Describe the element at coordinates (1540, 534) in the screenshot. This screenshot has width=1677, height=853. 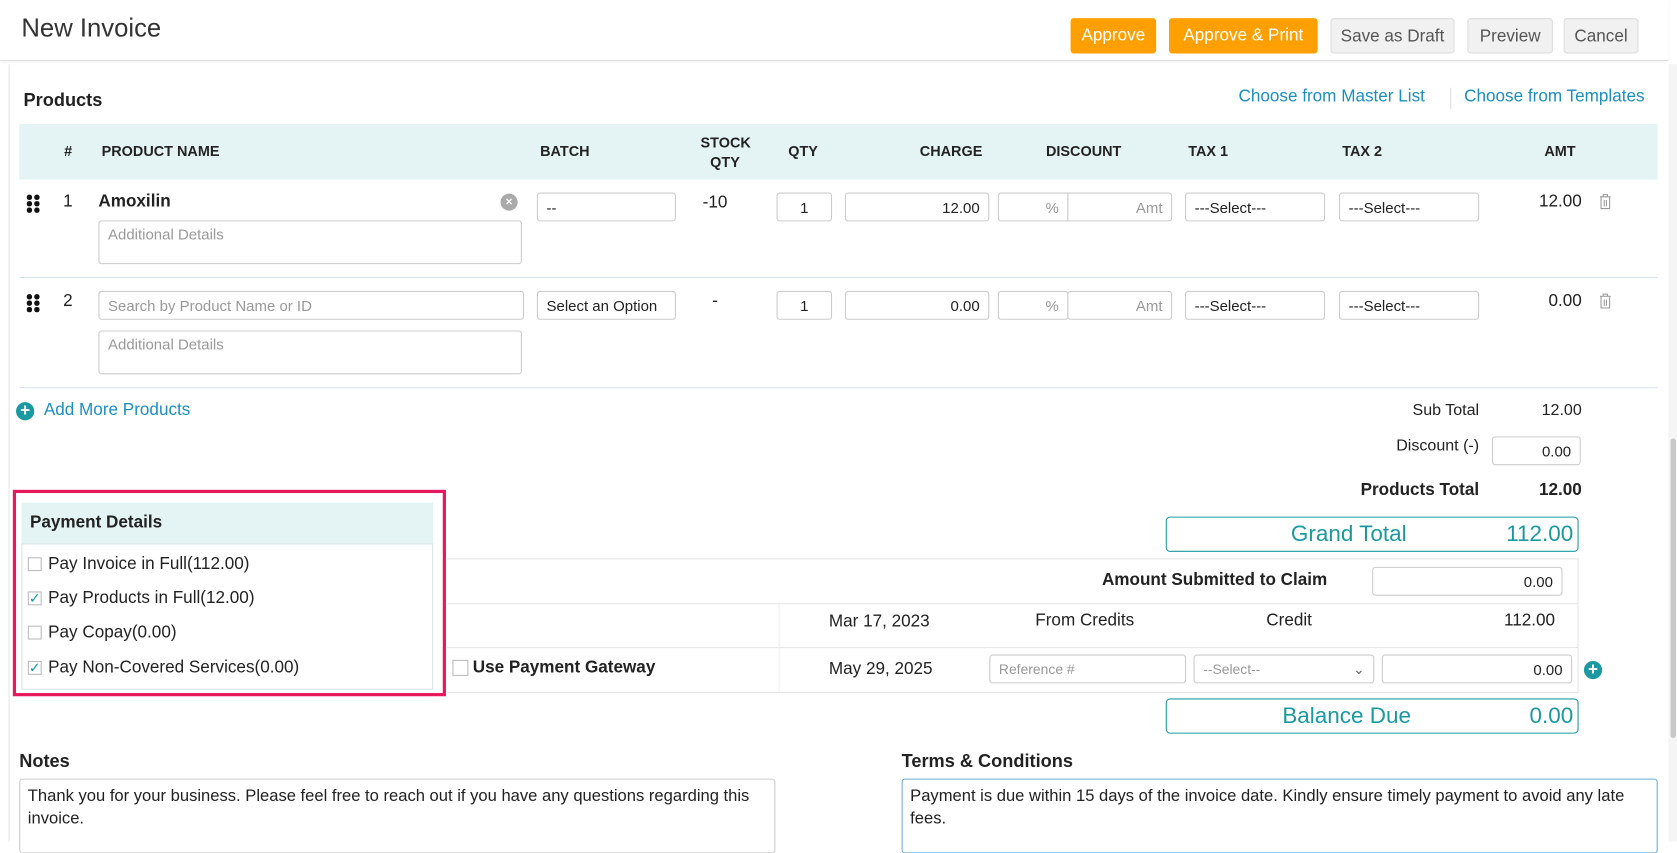
I see `grand-total-value: 112.00` at that location.